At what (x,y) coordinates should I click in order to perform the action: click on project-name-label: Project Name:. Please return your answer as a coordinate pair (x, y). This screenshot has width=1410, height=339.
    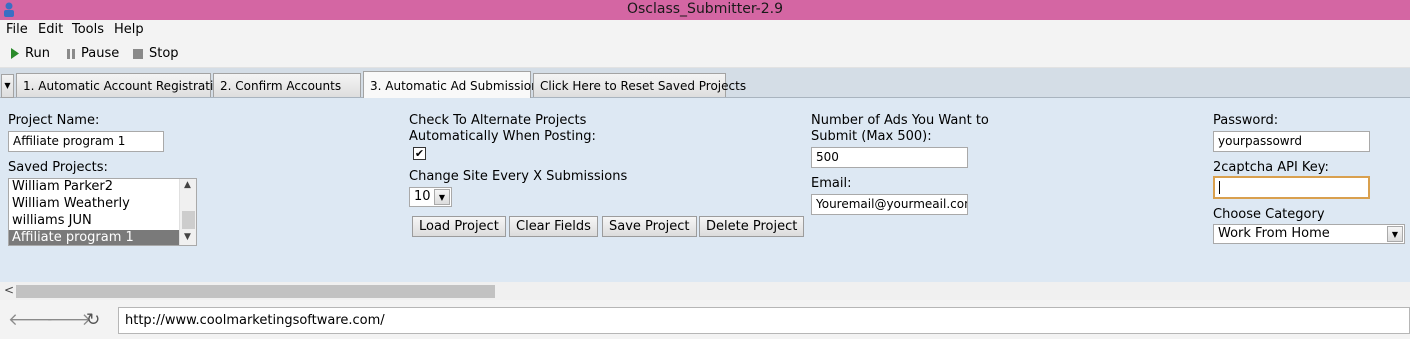
    Looking at the image, I should click on (54, 120).